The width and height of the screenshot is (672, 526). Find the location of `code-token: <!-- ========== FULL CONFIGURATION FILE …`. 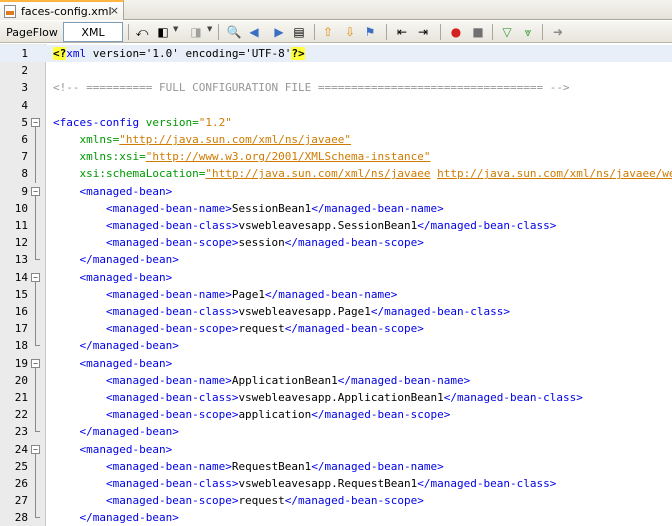

code-token: <!-- ========== FULL CONFIGURATION FILE … is located at coordinates (311, 88).